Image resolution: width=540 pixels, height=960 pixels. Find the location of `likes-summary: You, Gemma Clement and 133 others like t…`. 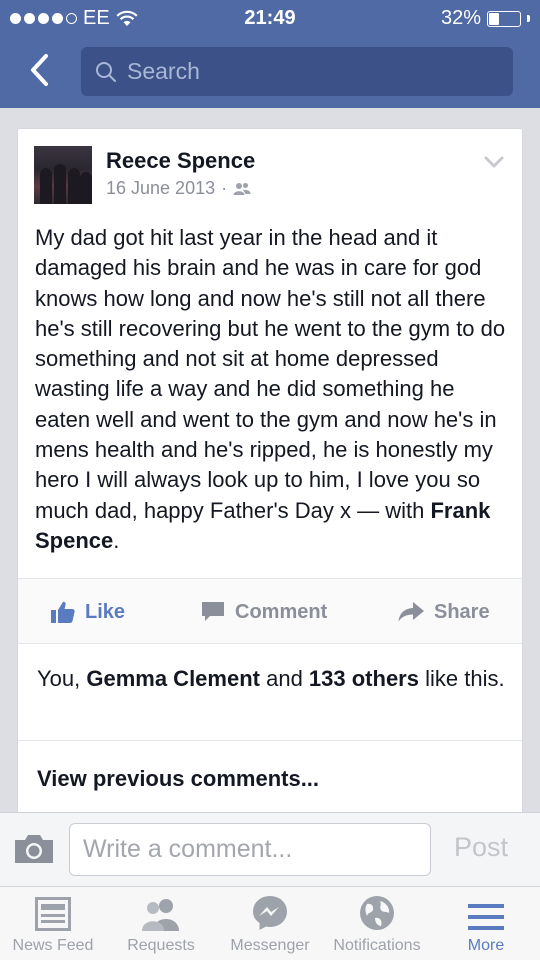

likes-summary: You, Gemma Clement and 133 others like t… is located at coordinates (272, 679).